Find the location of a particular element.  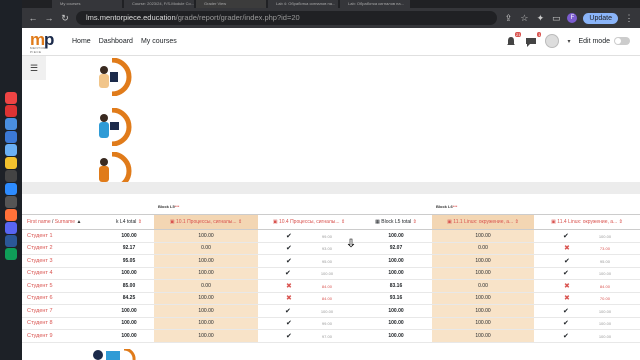

edit-mode-toggle is located at coordinates (622, 41).